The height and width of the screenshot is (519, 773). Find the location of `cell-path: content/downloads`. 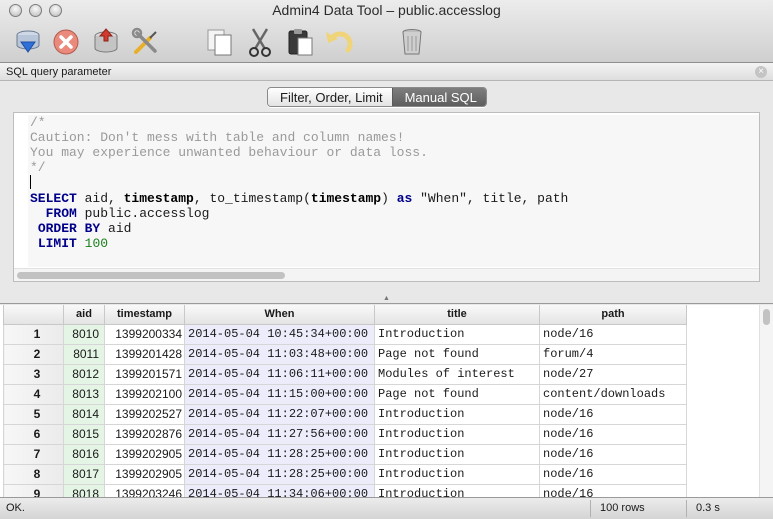

cell-path: content/downloads is located at coordinates (613, 394).